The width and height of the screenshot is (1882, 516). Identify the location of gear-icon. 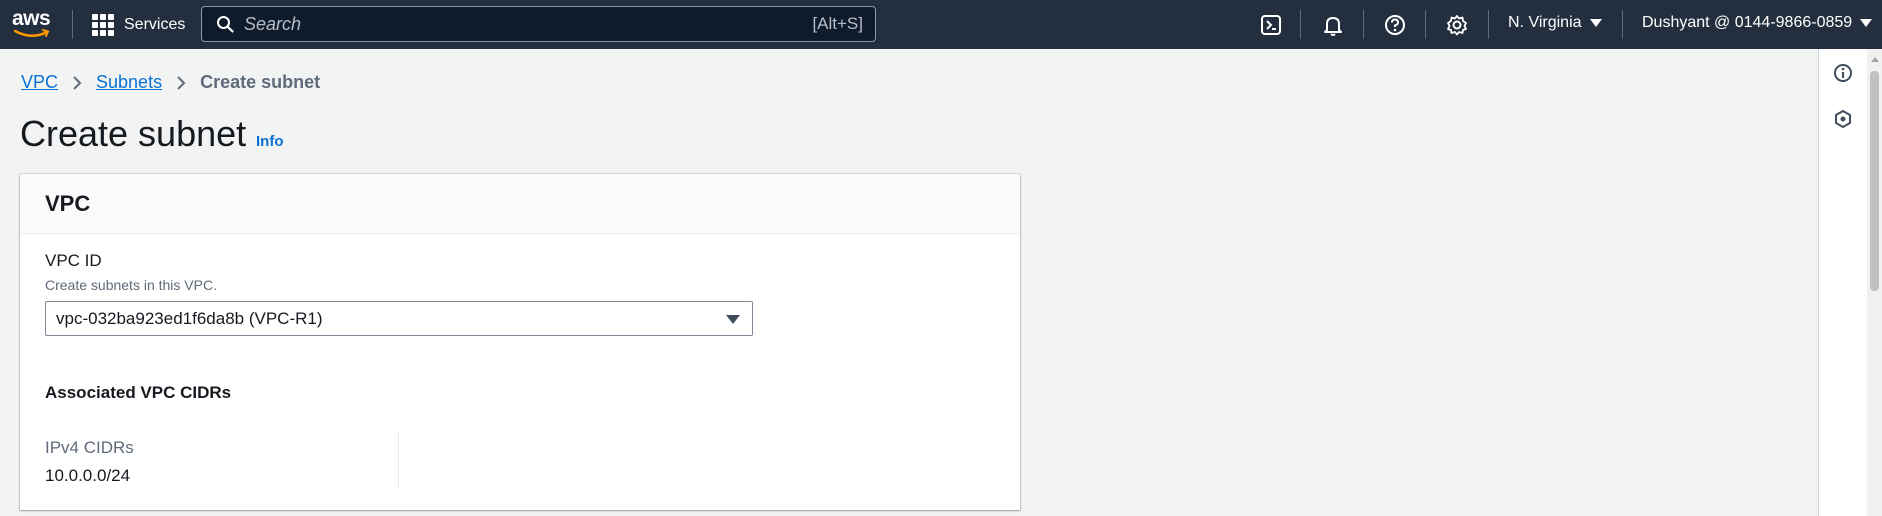
(1457, 25).